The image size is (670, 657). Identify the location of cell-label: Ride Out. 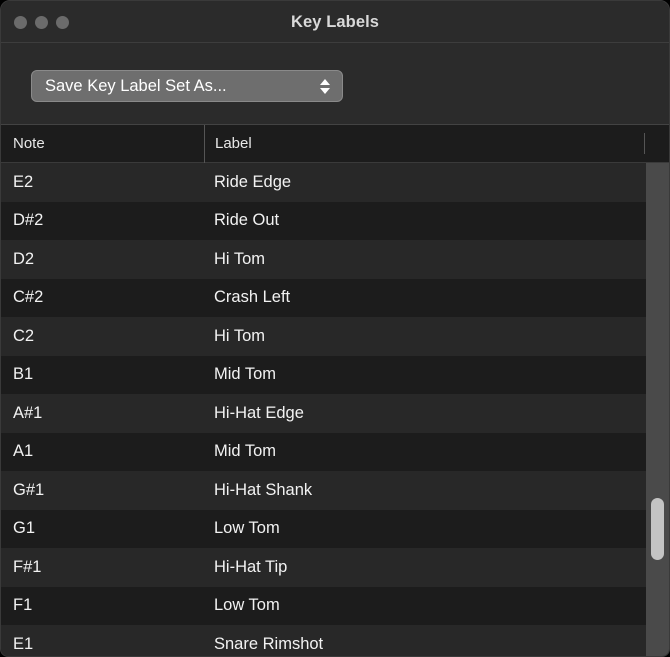
(436, 220).